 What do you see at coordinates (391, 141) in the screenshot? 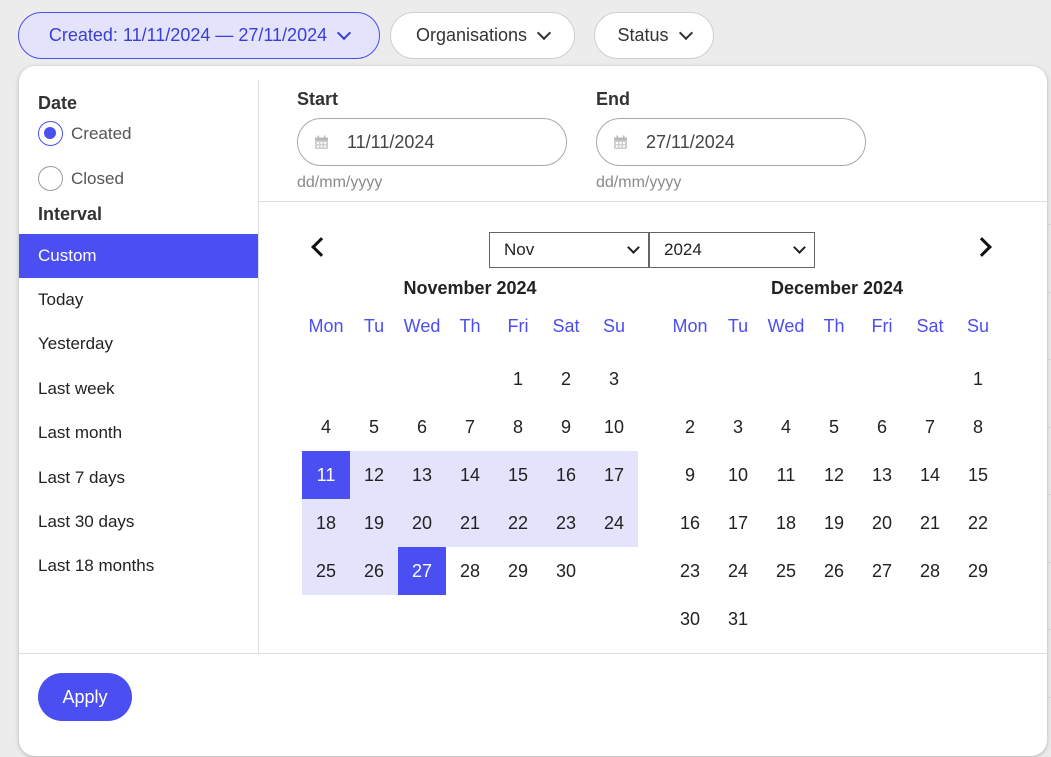
I see `start-date-value: 11/11/2024` at bounding box center [391, 141].